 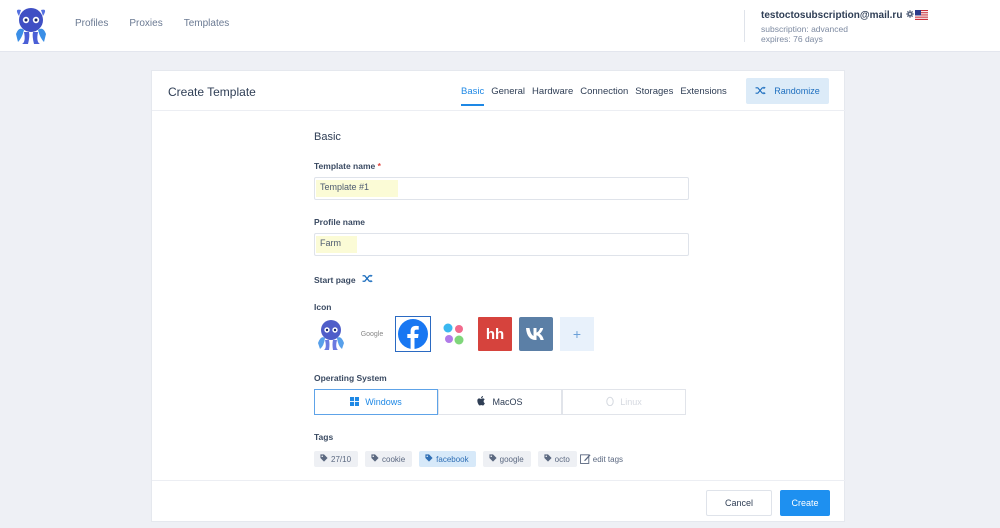 What do you see at coordinates (481, 402) in the screenshot?
I see `apple-icon` at bounding box center [481, 402].